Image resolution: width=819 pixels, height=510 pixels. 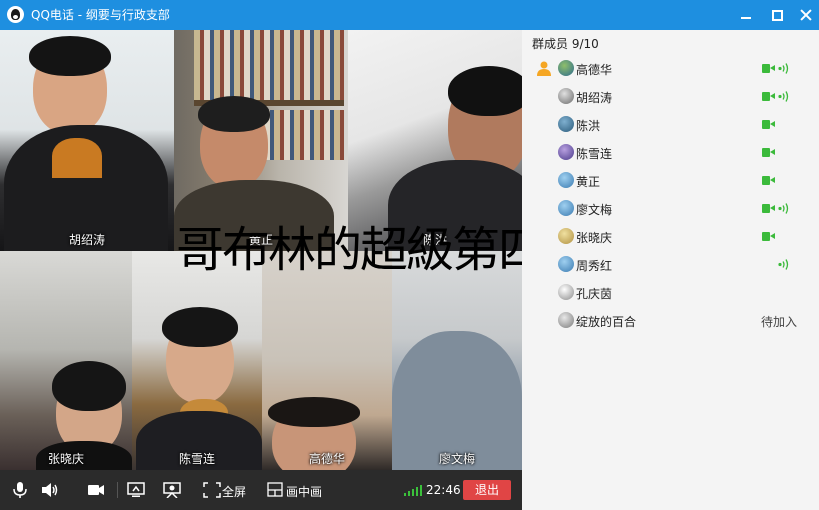 What do you see at coordinates (172, 490) in the screenshot?
I see `presentation-icon` at bounding box center [172, 490].